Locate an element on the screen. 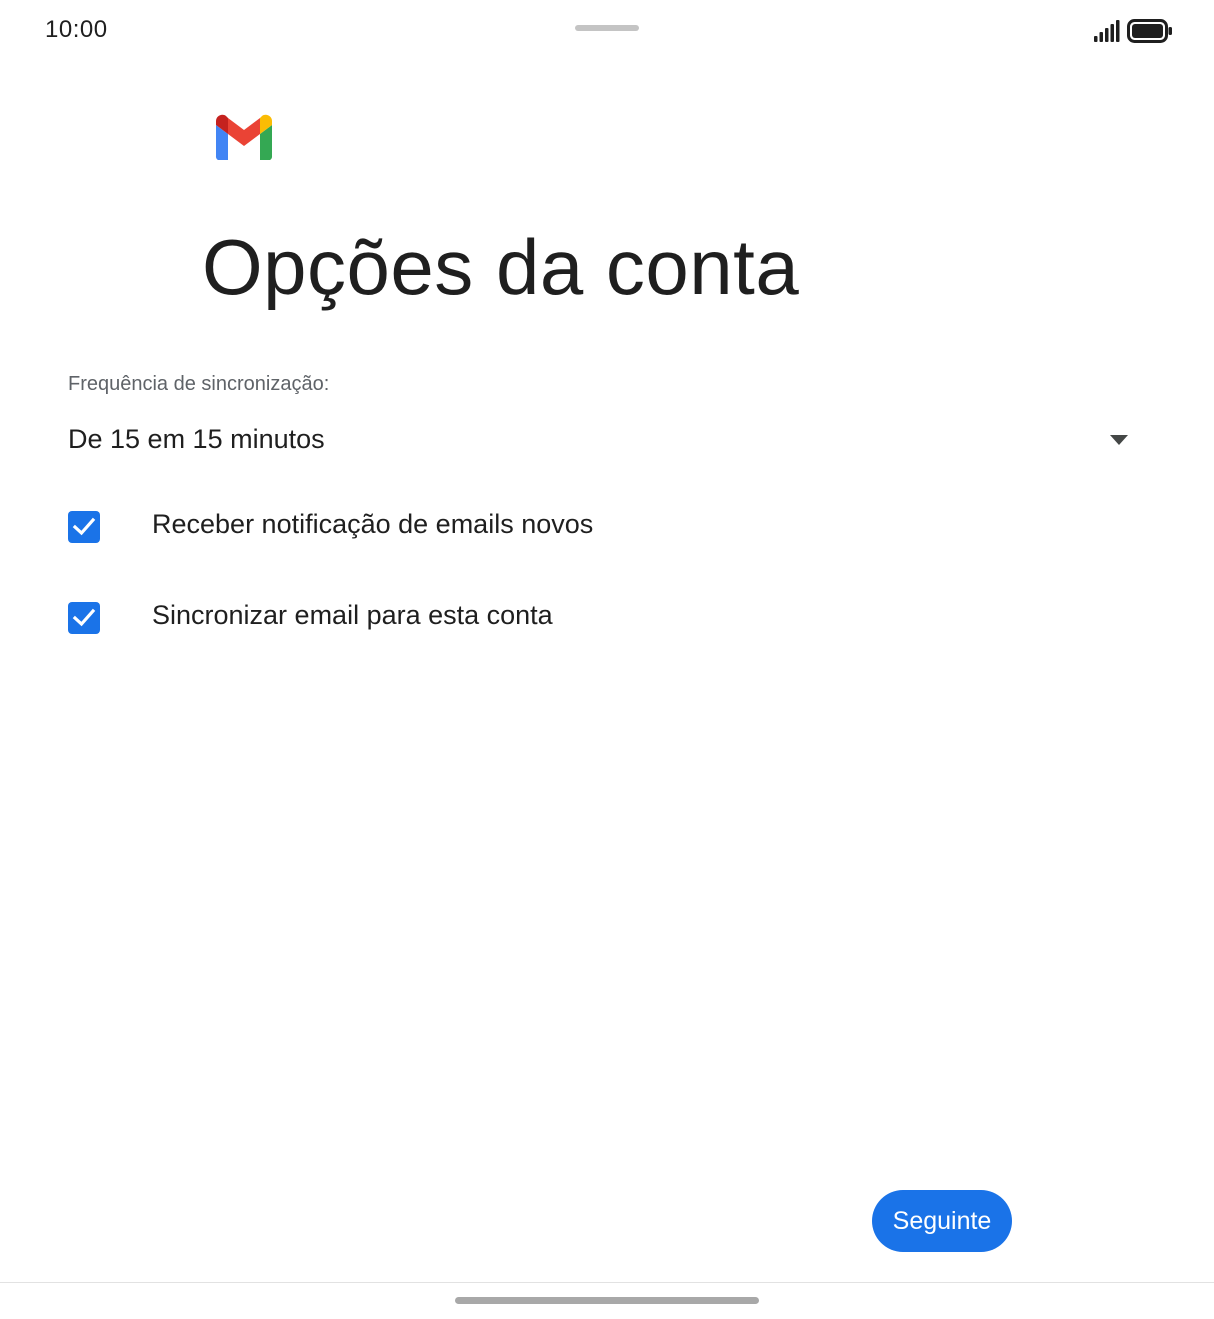 Image resolution: width=1214 pixels, height=1319 pixels. sync-frequency-dropdown: De 15 em 15 minutos is located at coordinates (604, 441).